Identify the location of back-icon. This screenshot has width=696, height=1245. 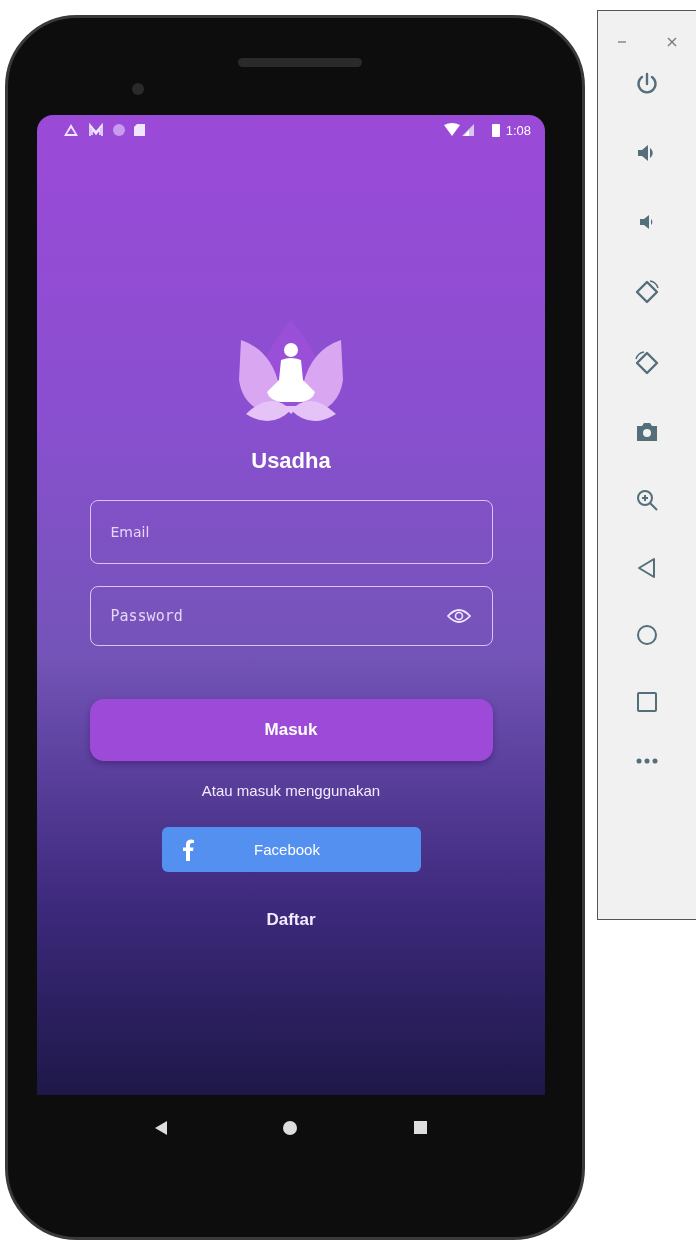
(161, 1127).